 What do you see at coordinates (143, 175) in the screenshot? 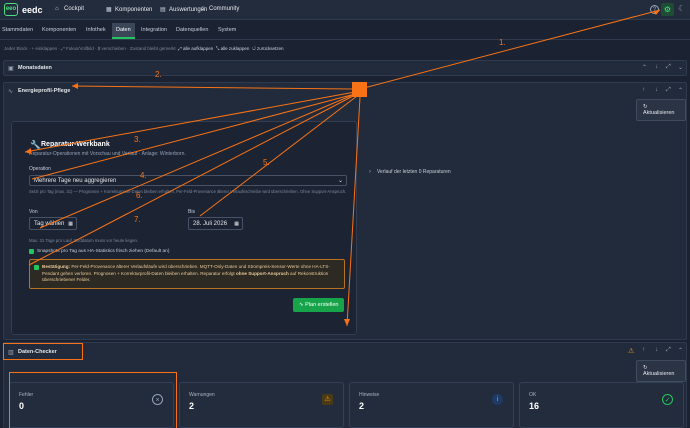
I see `annotation-4: 4.` at bounding box center [143, 175].